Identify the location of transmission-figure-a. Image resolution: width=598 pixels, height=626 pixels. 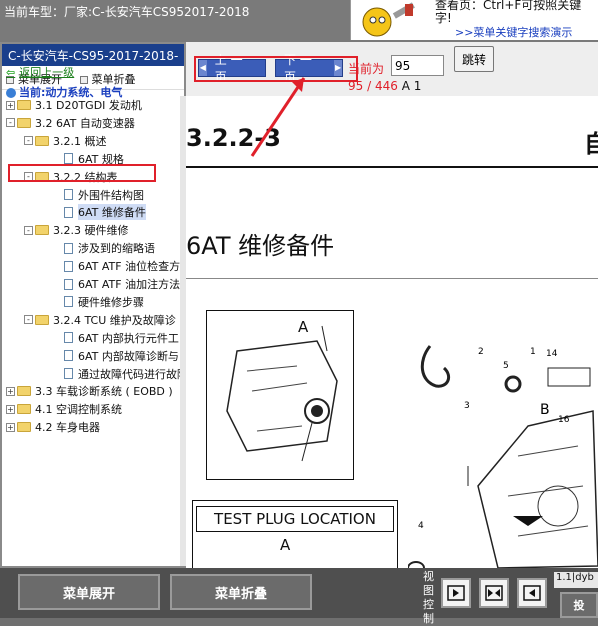
(280, 395).